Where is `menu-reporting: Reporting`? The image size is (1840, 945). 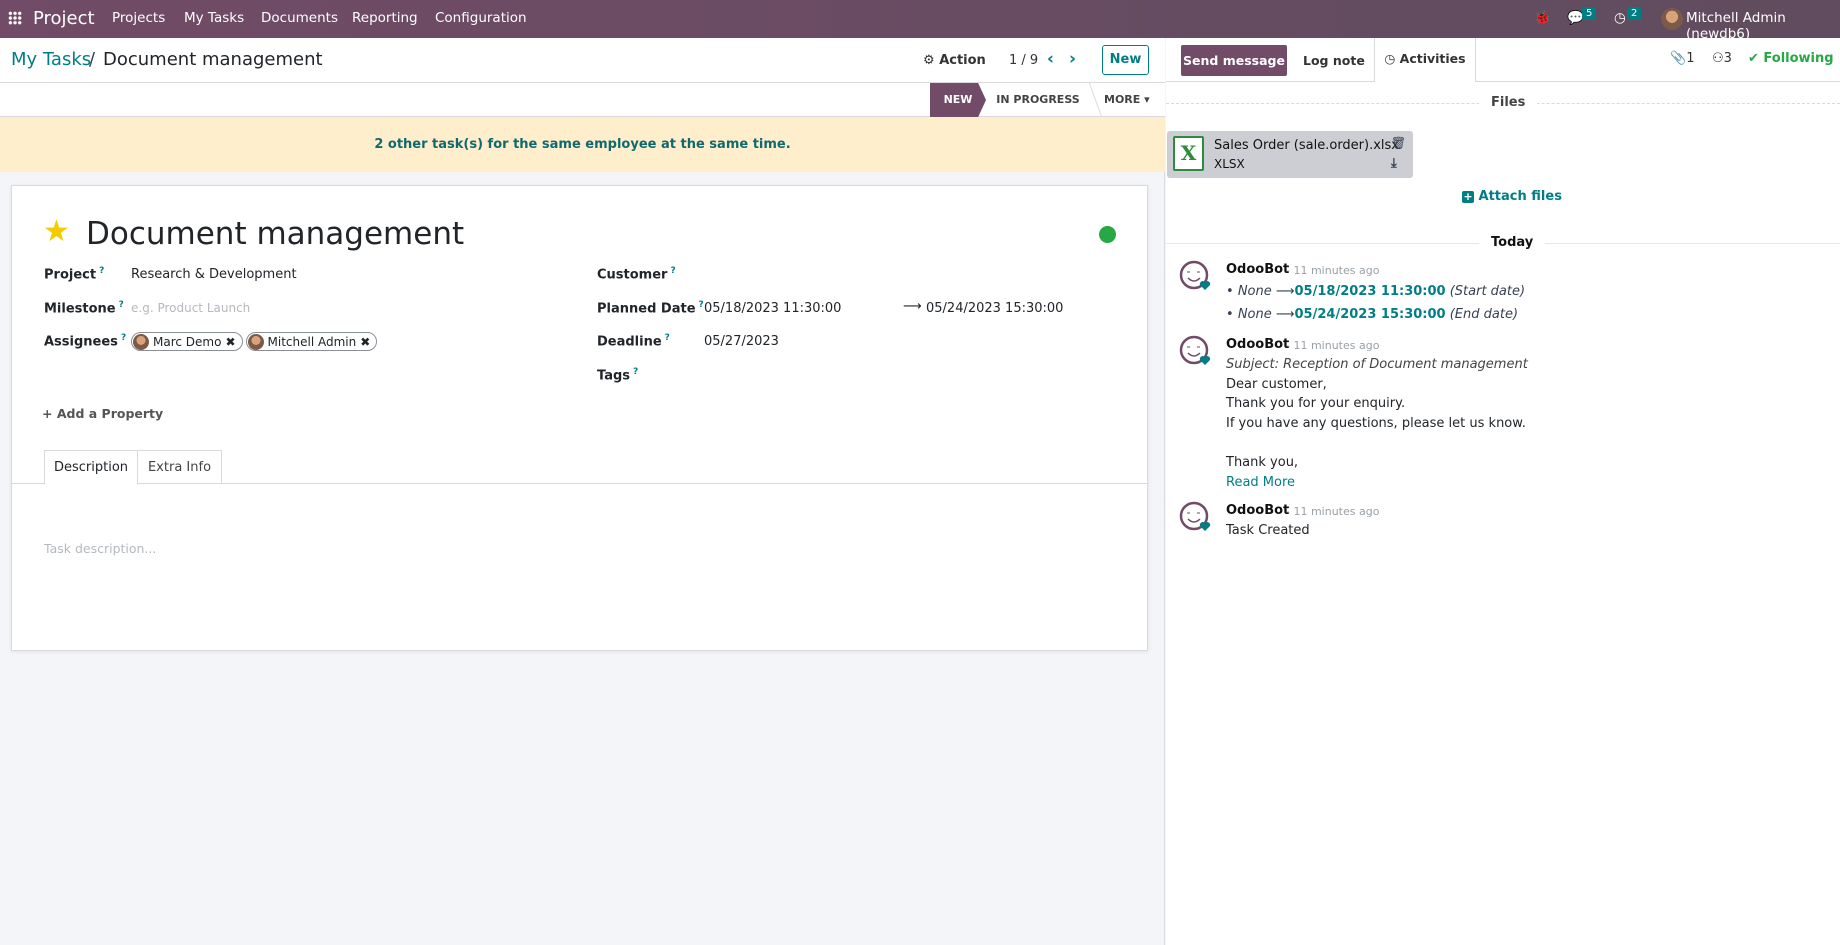
menu-reporting: Reporting is located at coordinates (385, 18).